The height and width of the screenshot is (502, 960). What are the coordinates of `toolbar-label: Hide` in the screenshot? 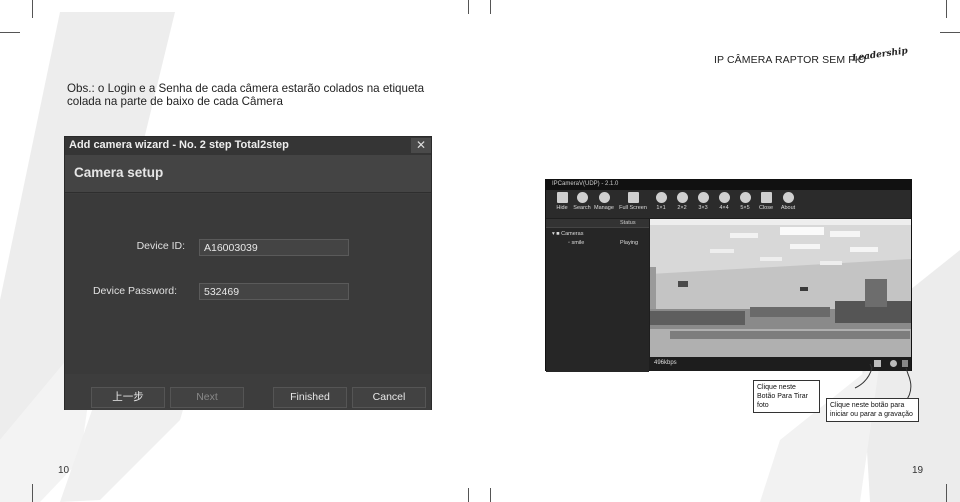 It's located at (562, 208).